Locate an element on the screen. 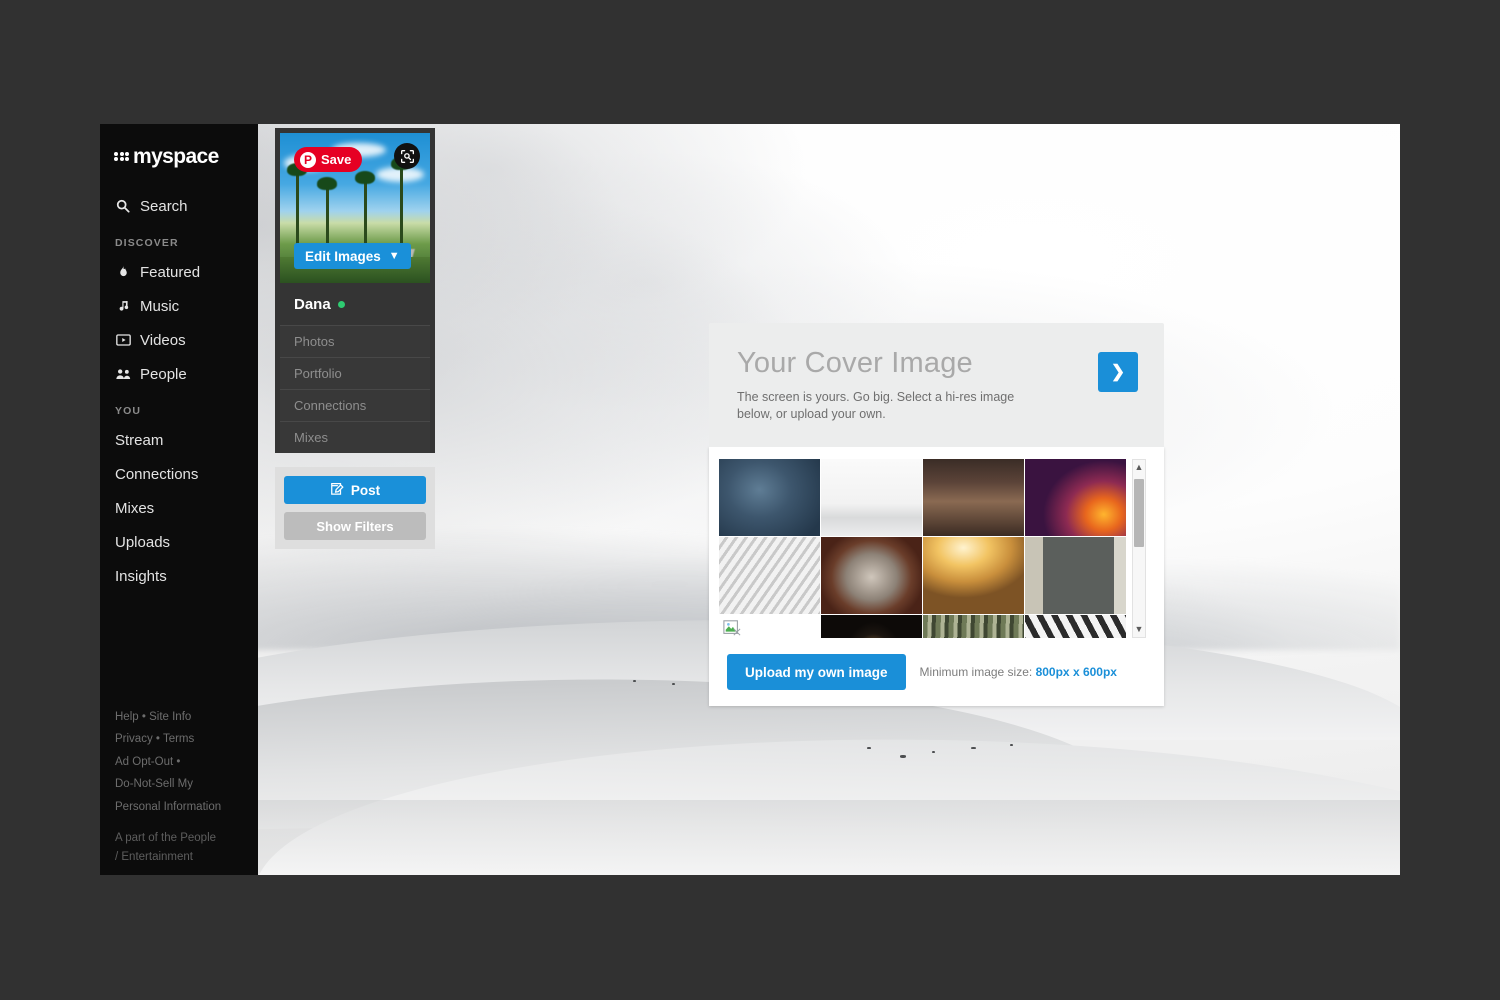 This screenshot has height=1000, width=1500. pinterest-icon: P is located at coordinates (308, 159).